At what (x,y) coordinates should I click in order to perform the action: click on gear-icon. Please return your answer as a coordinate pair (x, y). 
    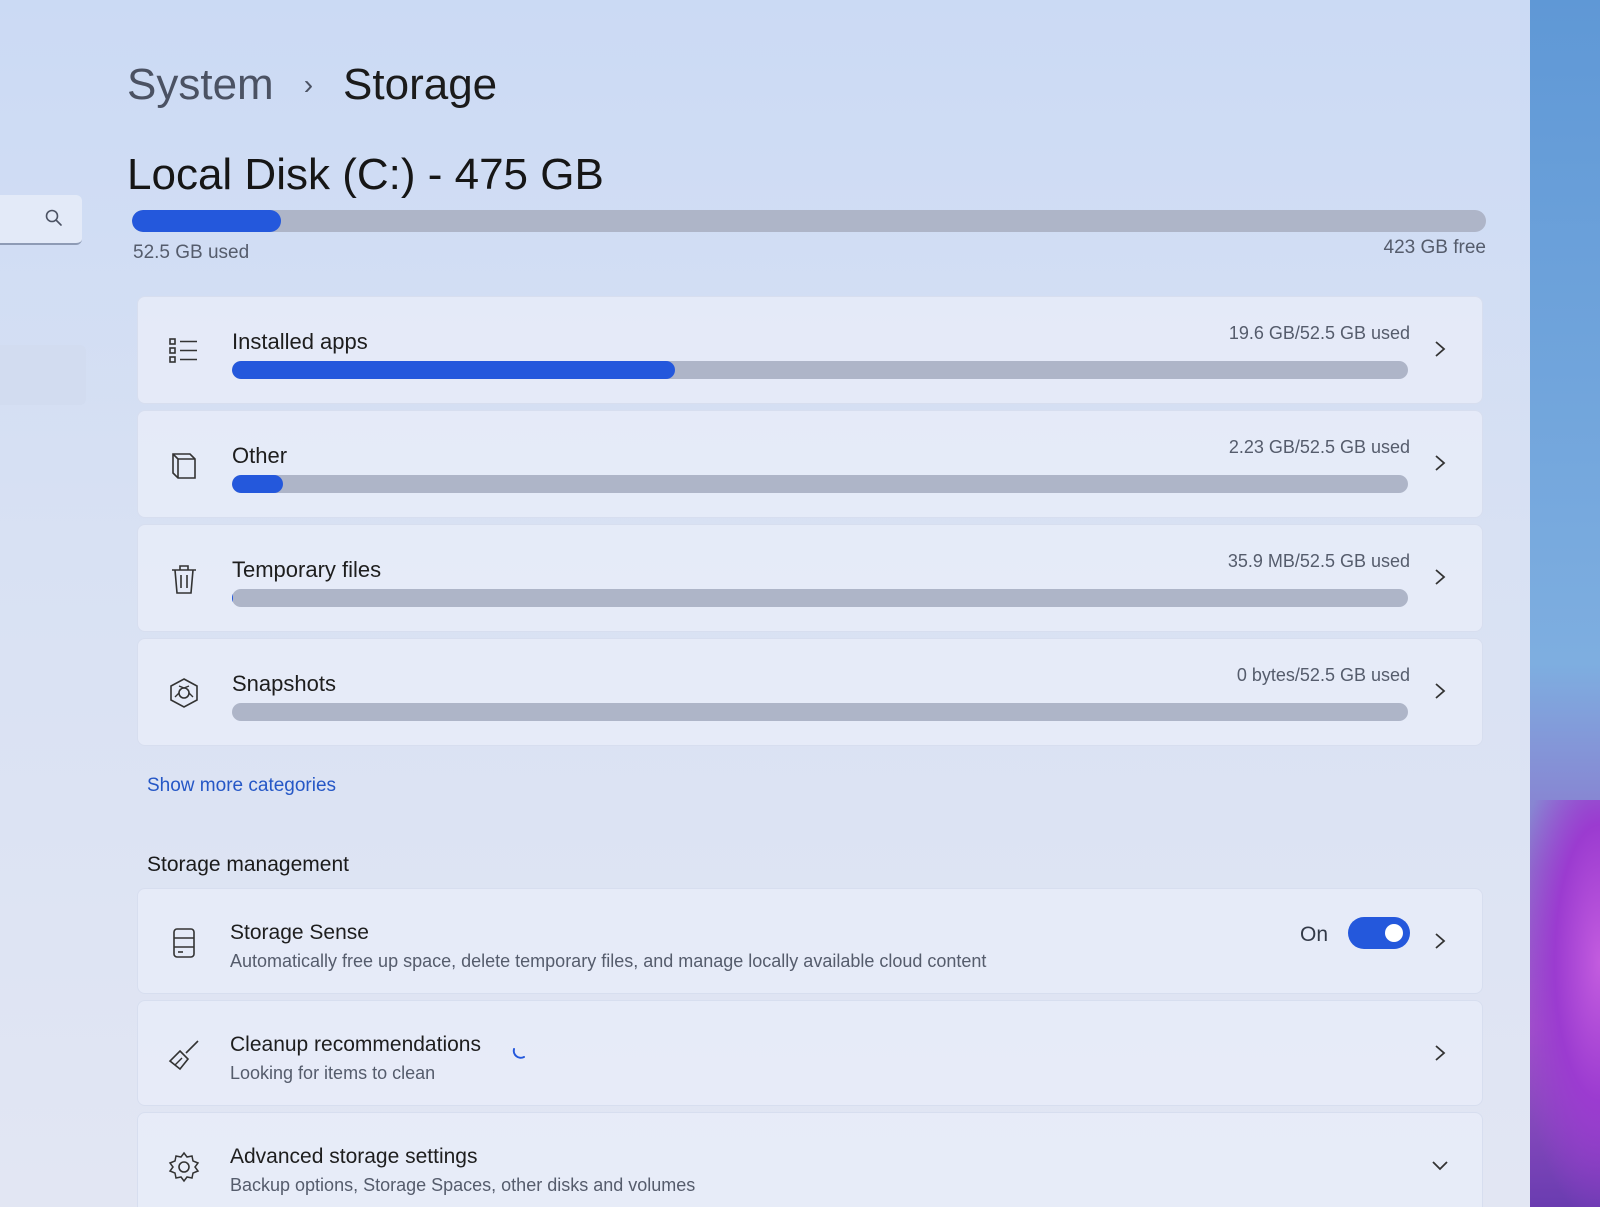
    Looking at the image, I should click on (184, 1167).